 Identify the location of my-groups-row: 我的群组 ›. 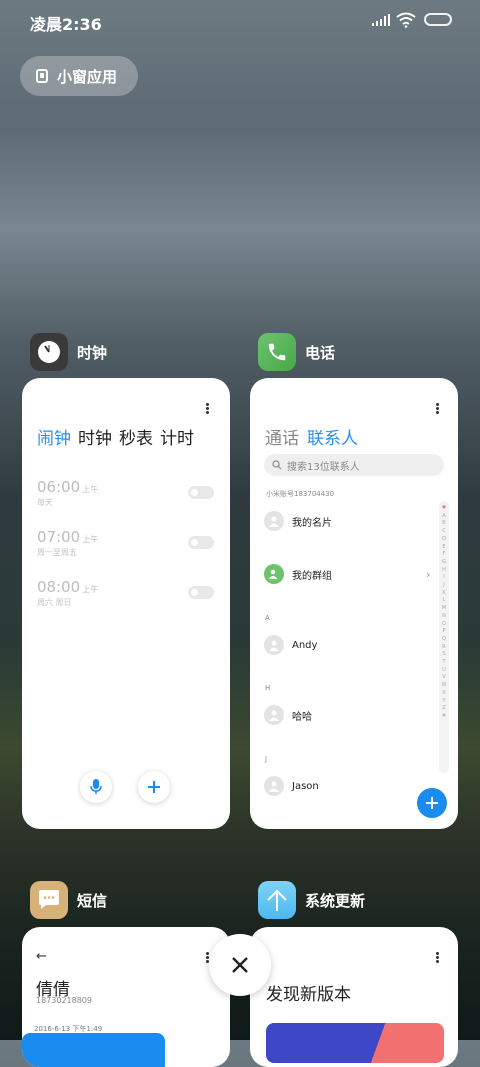
(349, 574).